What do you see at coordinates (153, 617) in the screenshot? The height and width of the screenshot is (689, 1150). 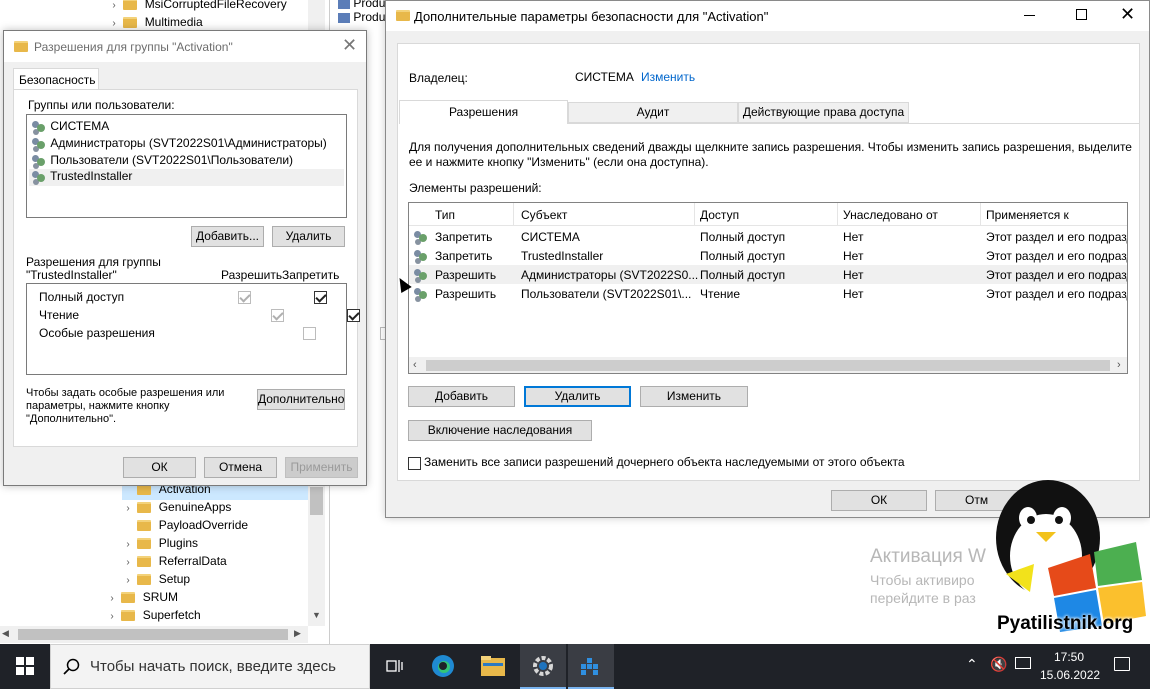 I see `regedit-tree-item: › Superfetch` at bounding box center [153, 617].